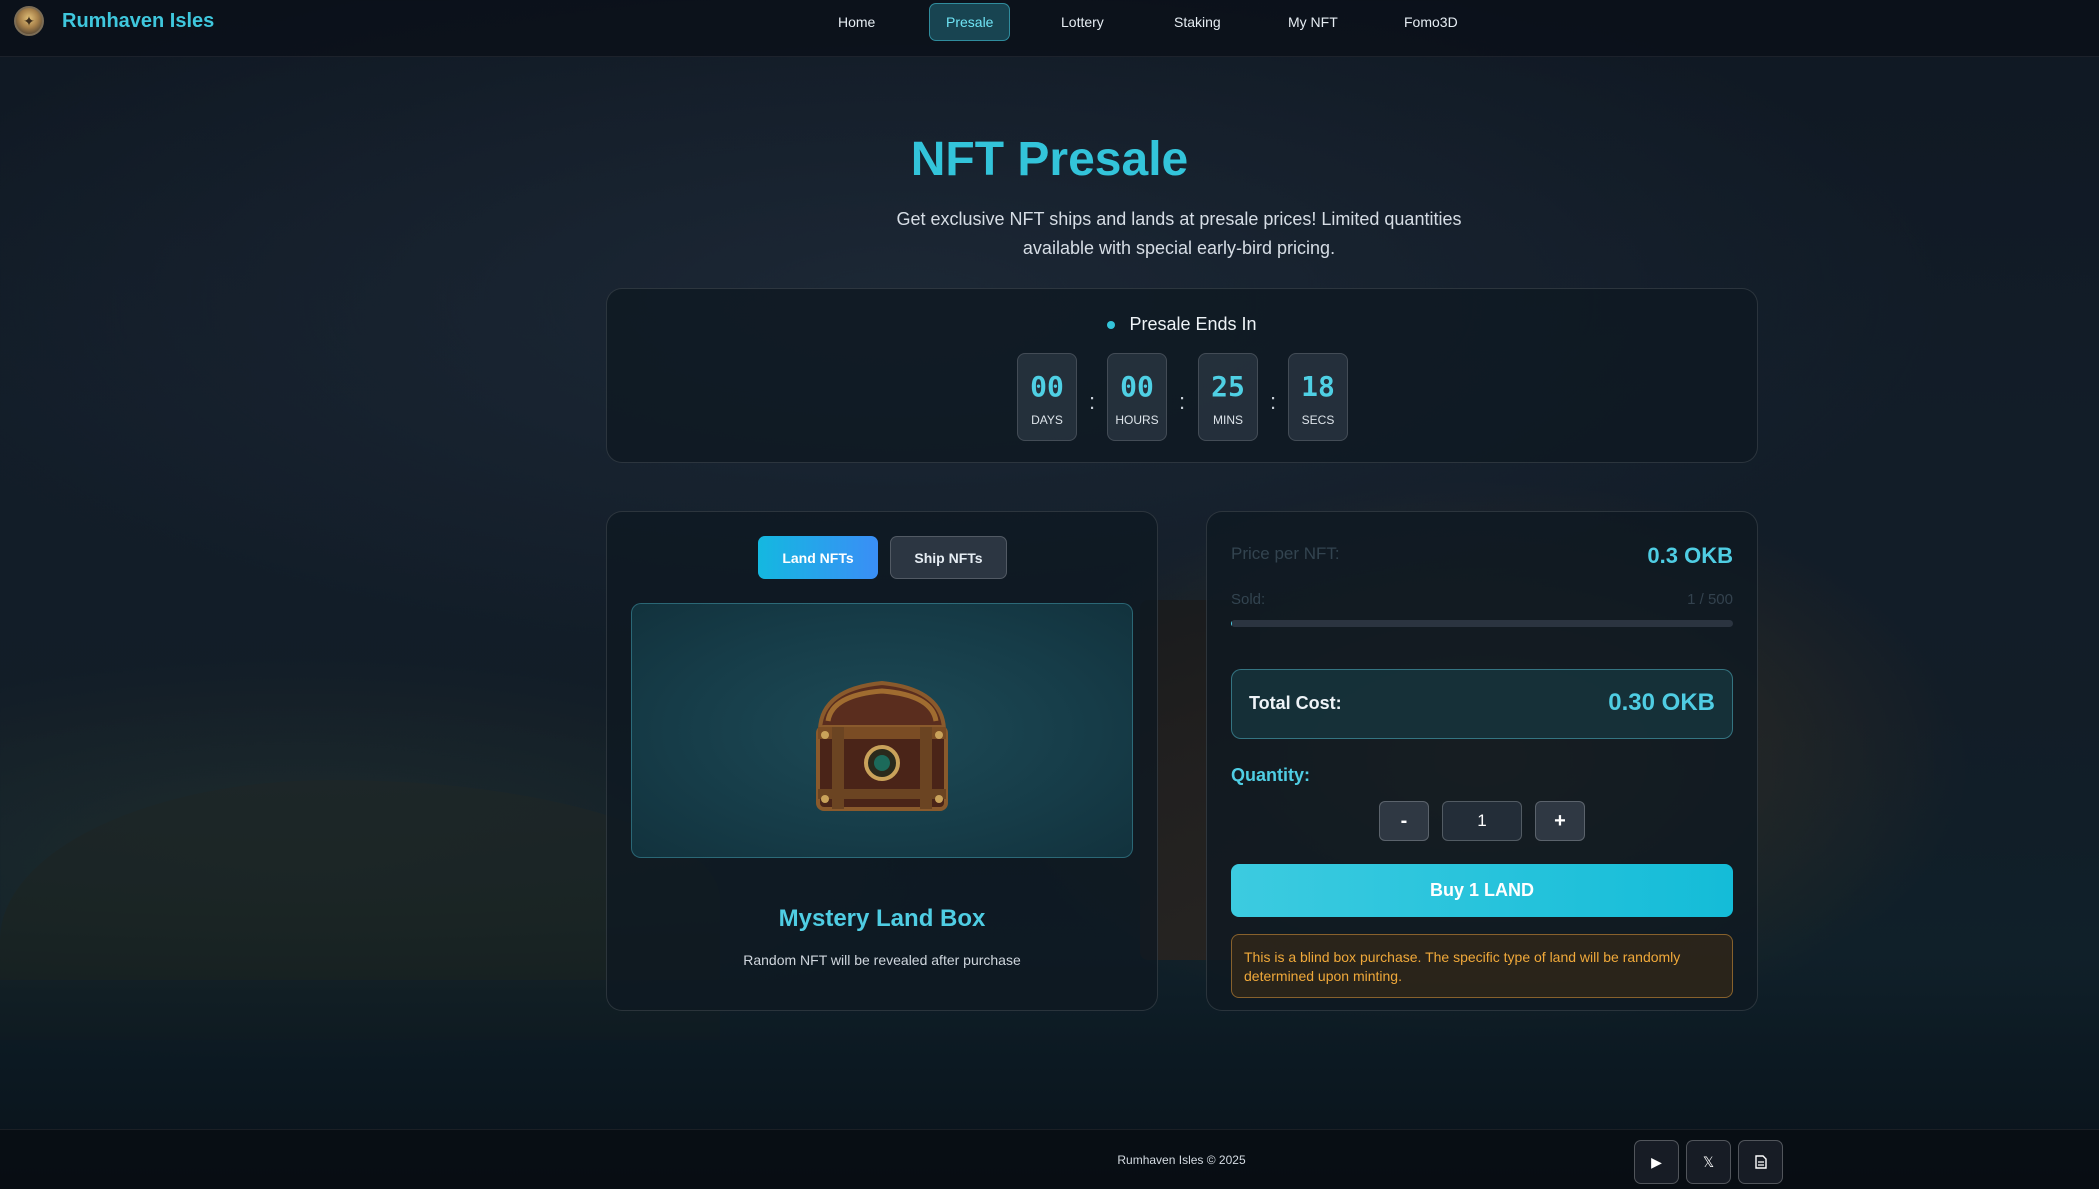  Describe the element at coordinates (1193, 324) in the screenshot. I see `countdown-title: Presale Ends In` at that location.